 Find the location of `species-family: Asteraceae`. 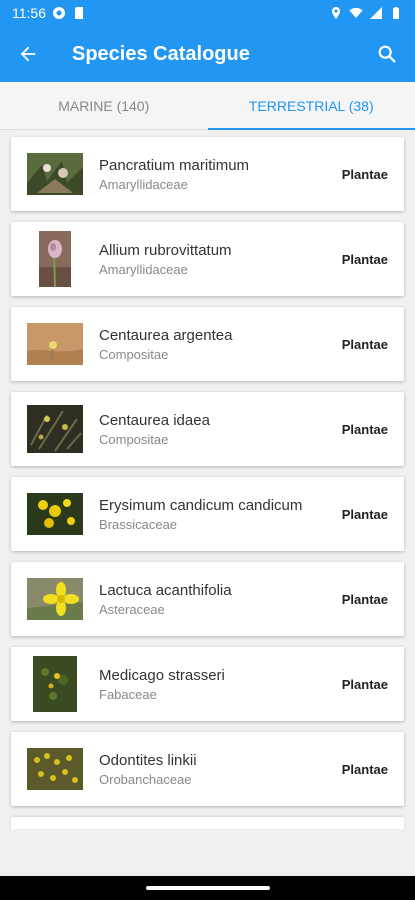

species-family: Asteraceae is located at coordinates (132, 609).